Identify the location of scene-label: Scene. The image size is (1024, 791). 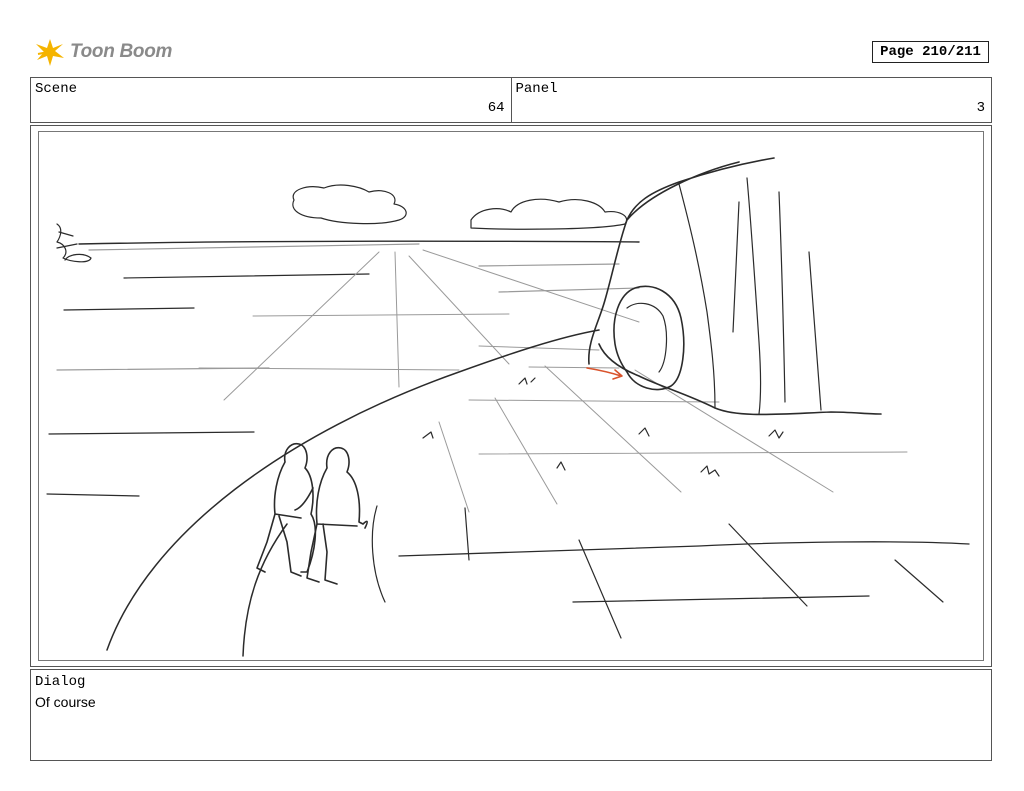
(56, 89).